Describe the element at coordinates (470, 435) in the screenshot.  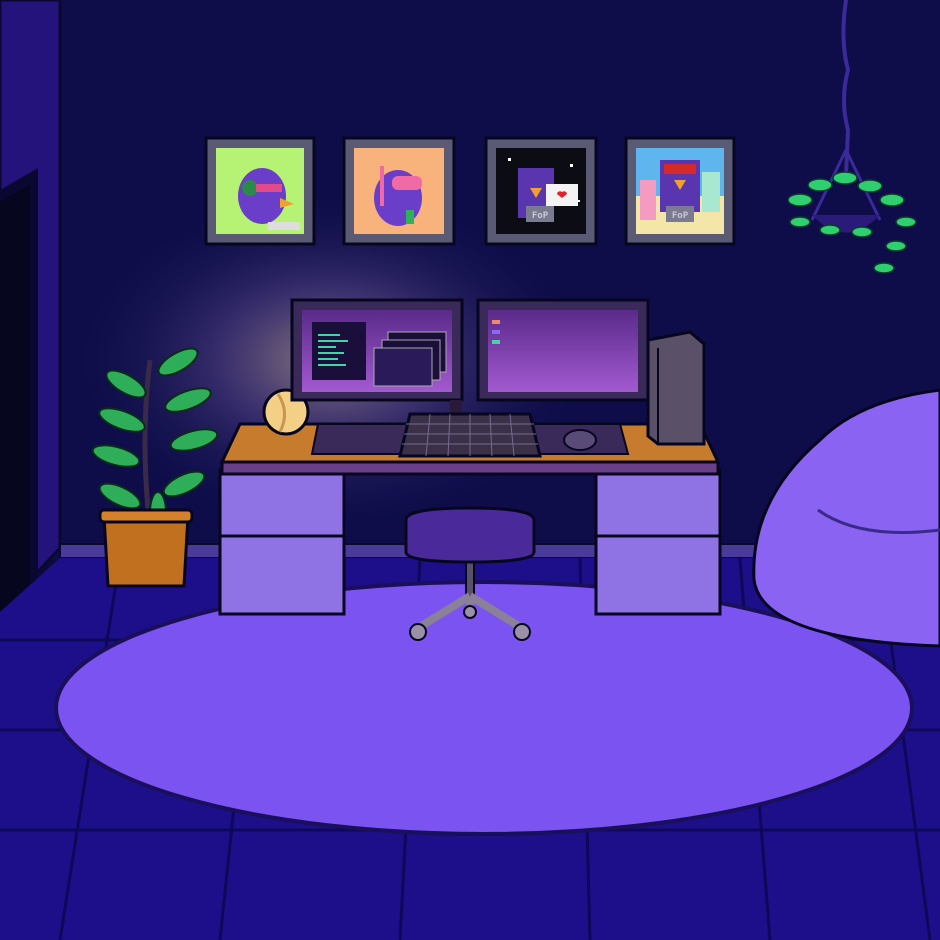
I see `keyboard` at that location.